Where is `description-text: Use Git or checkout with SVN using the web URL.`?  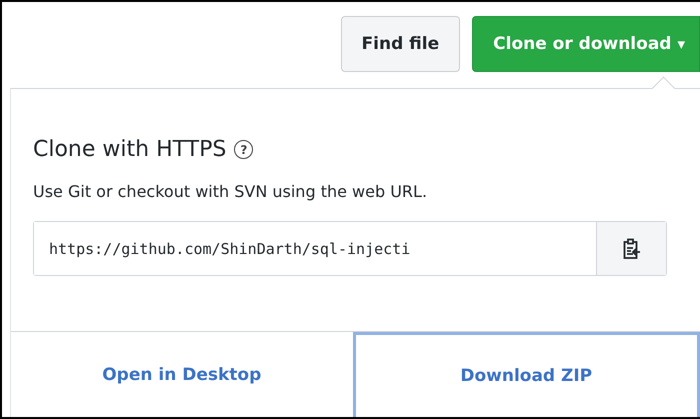 description-text: Use Git or checkout with SVN using the web URL. is located at coordinates (230, 191).